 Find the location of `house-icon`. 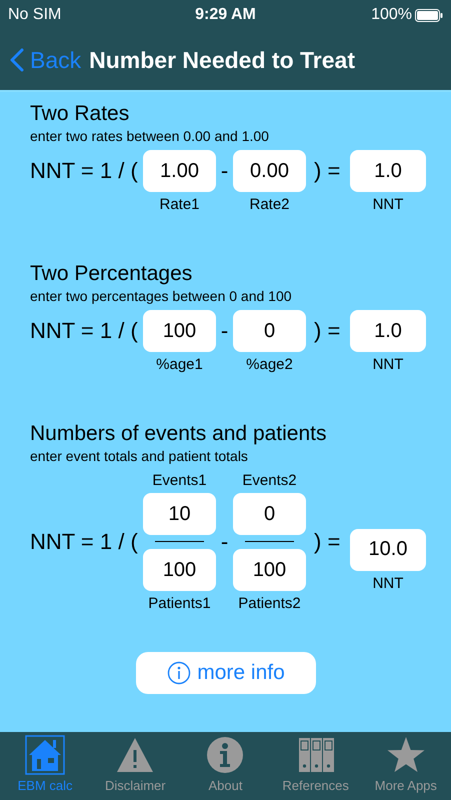

house-icon is located at coordinates (45, 755).